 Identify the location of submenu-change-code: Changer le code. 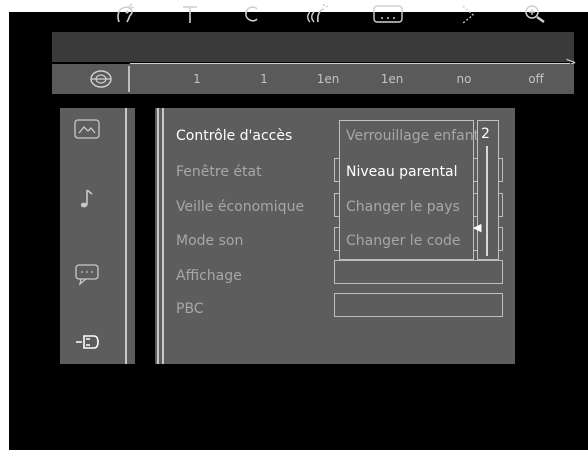
(403, 241).